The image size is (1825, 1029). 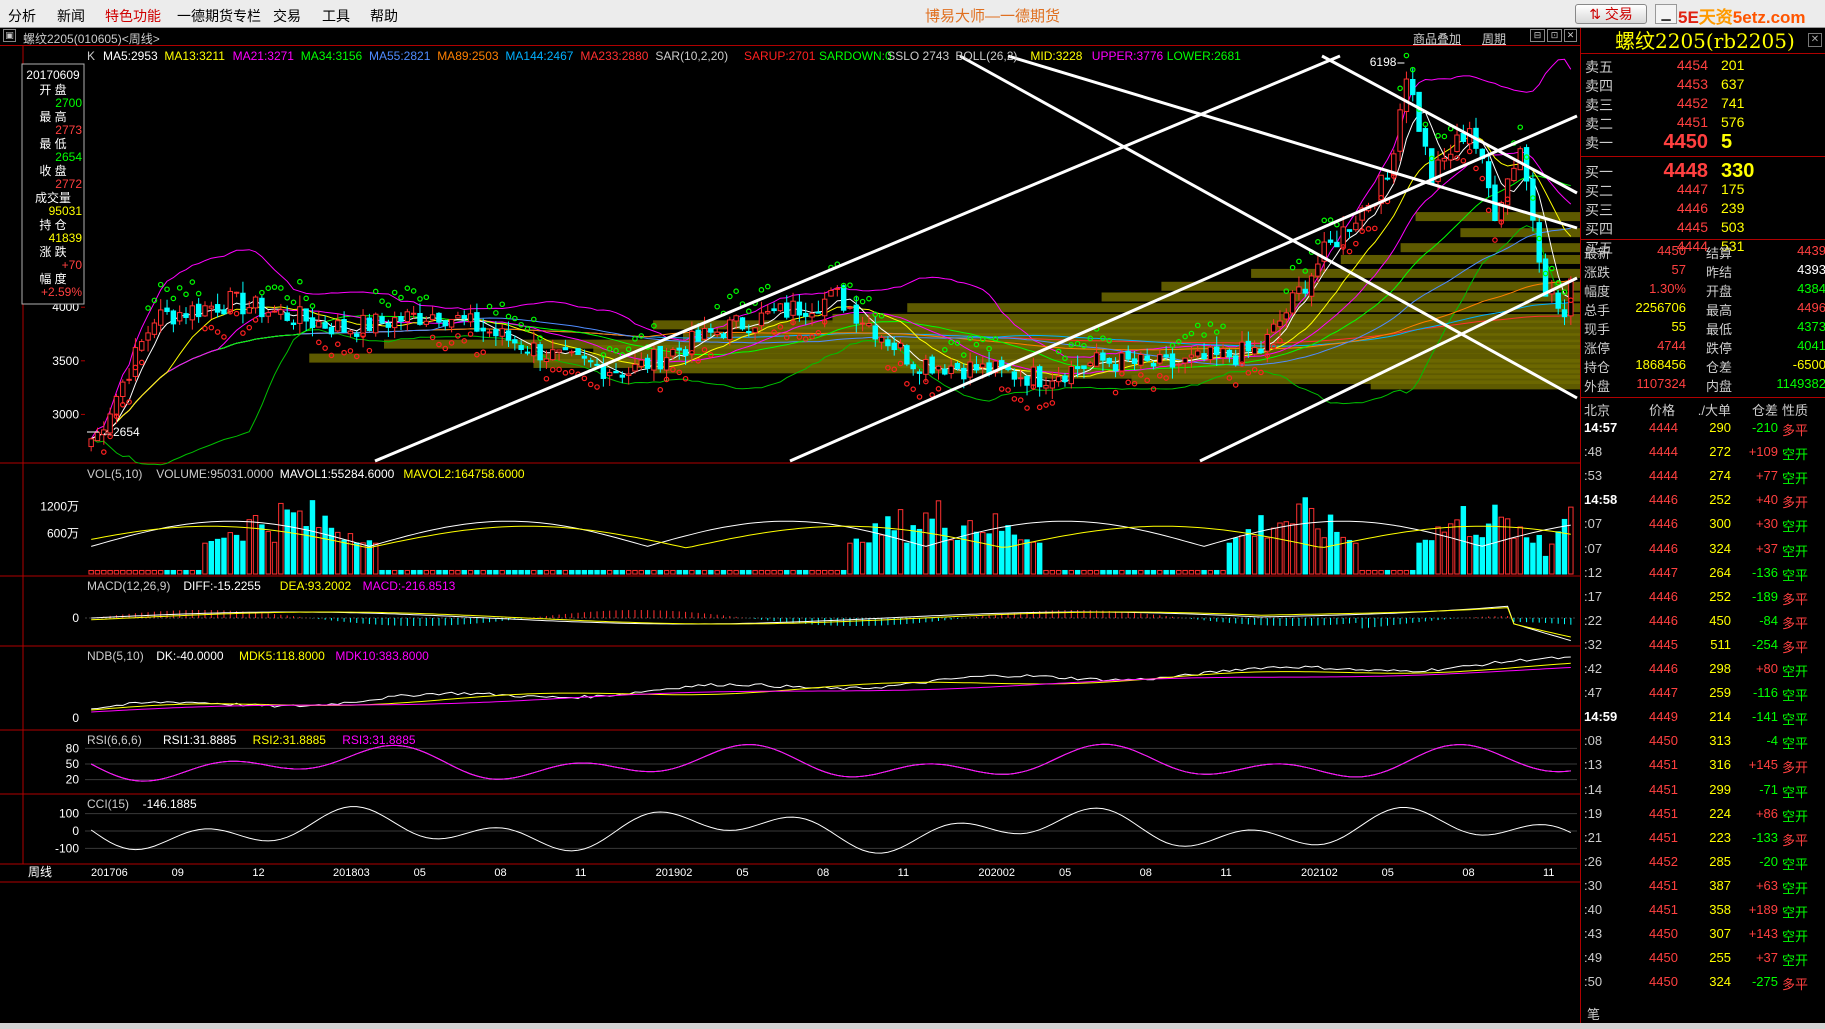 I want to click on cci-tick-label: -100, so click(x=67, y=848).